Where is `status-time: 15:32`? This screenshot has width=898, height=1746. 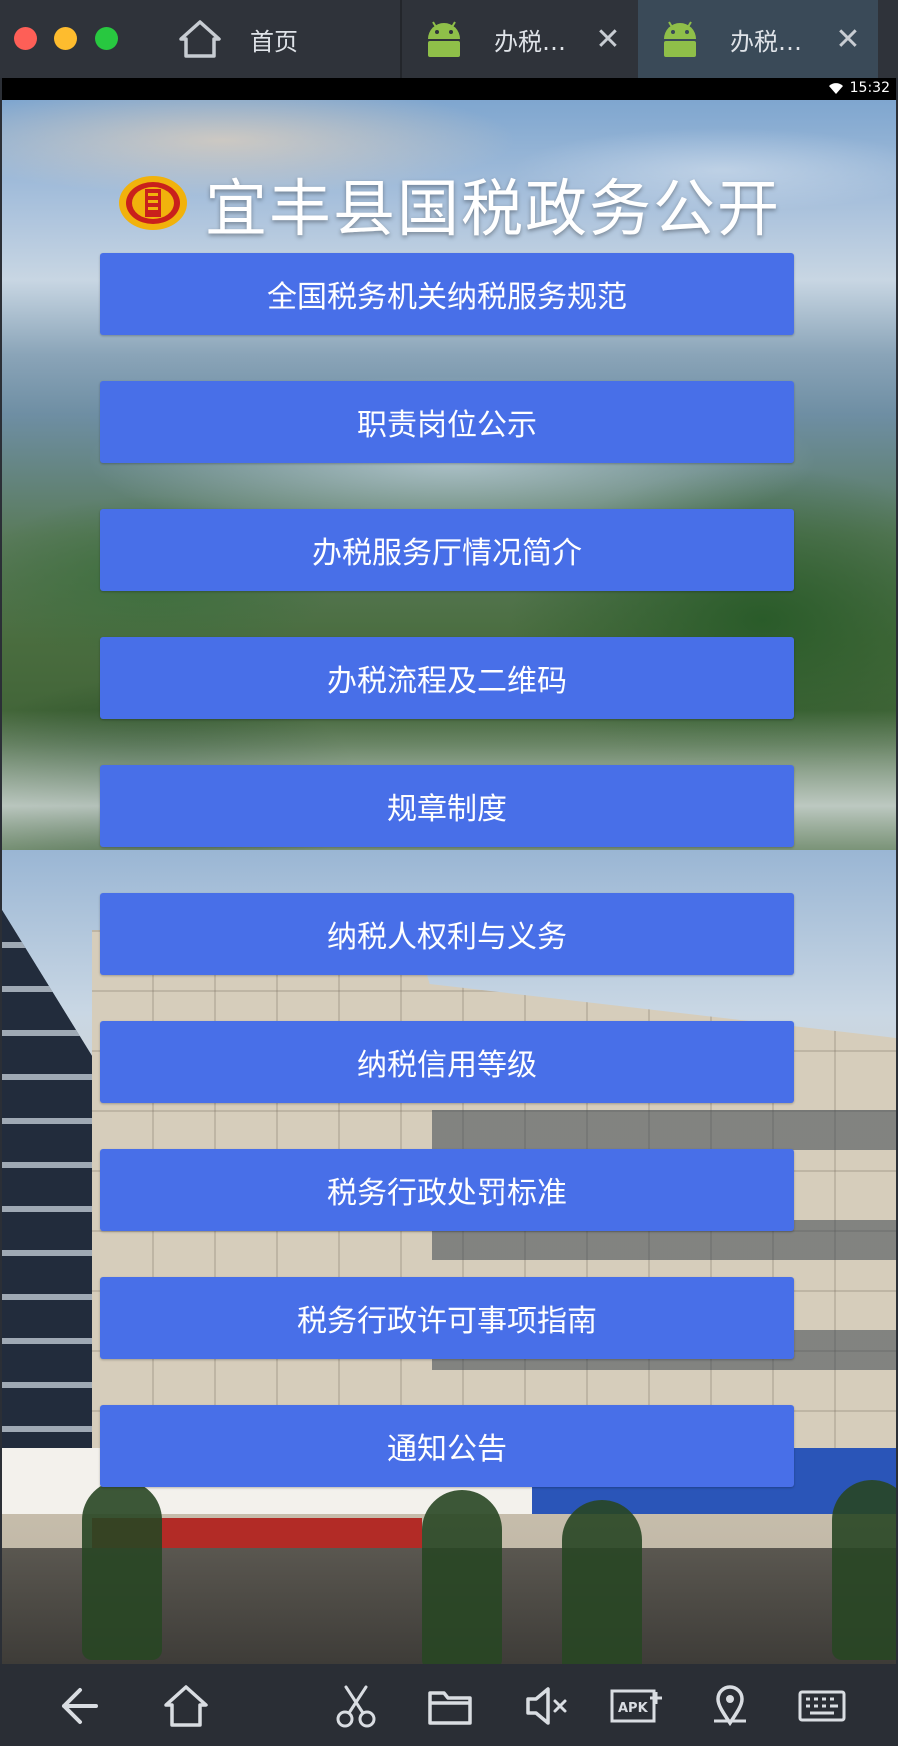 status-time: 15:32 is located at coordinates (869, 88).